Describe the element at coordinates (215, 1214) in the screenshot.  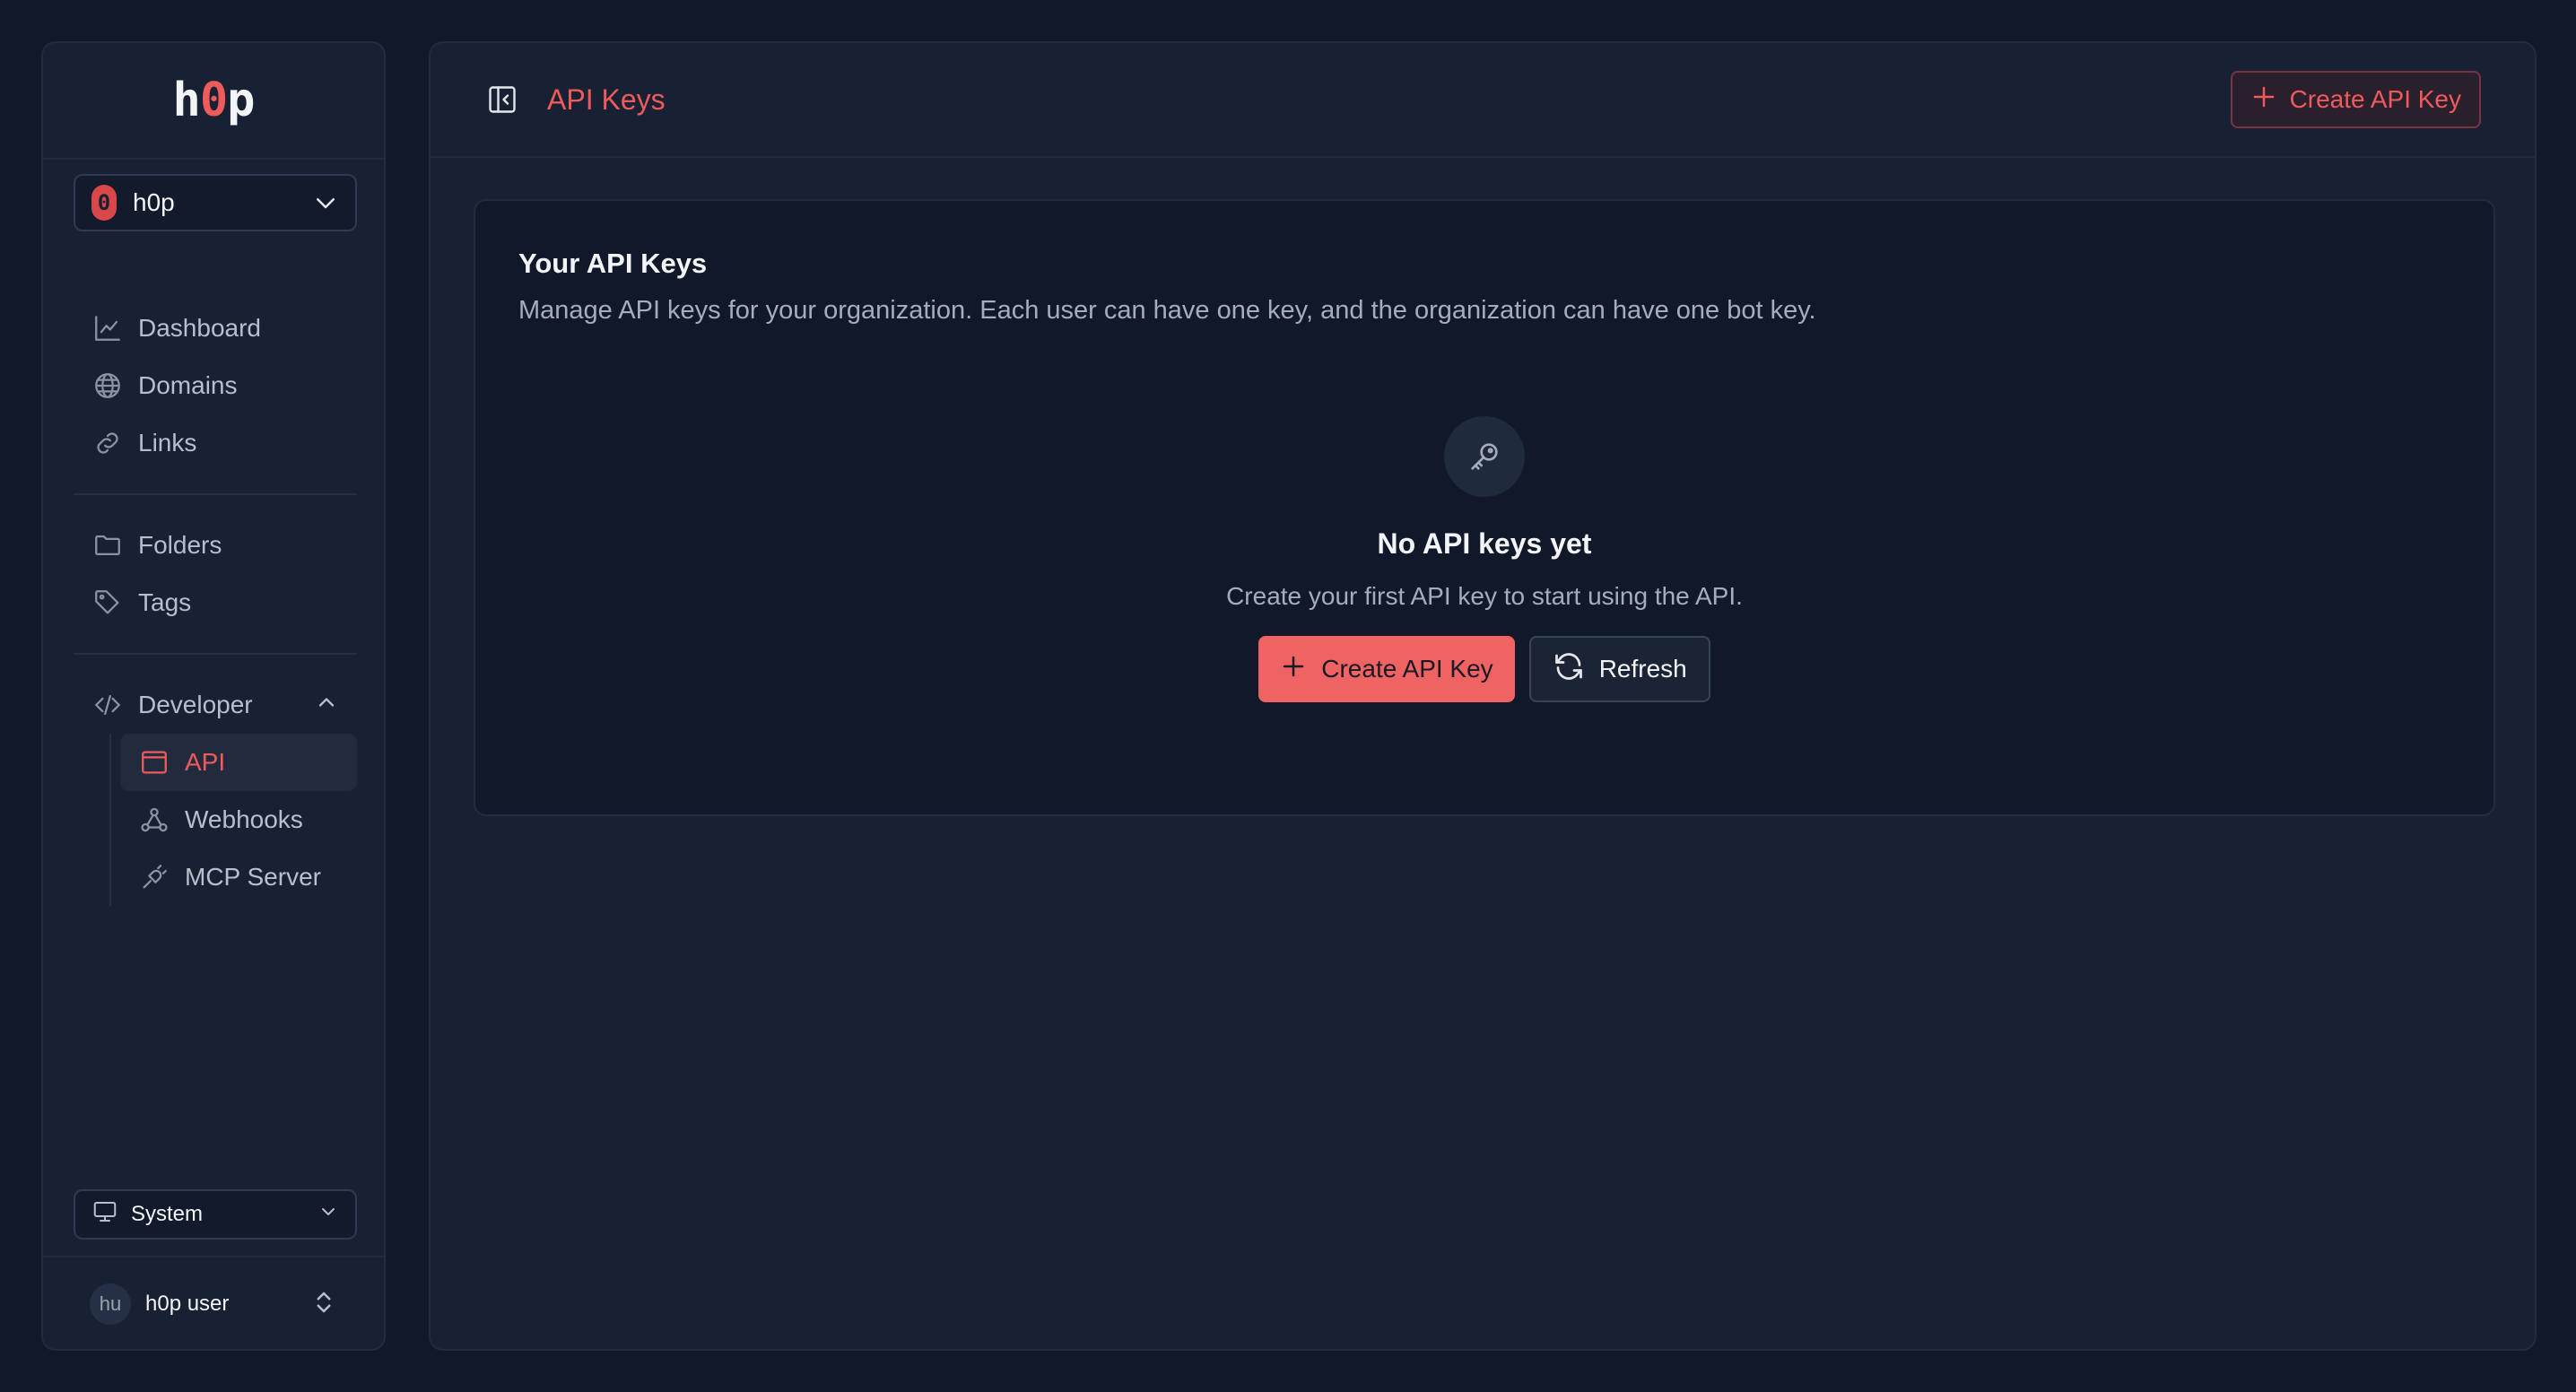
I see `theme-select: System` at that location.